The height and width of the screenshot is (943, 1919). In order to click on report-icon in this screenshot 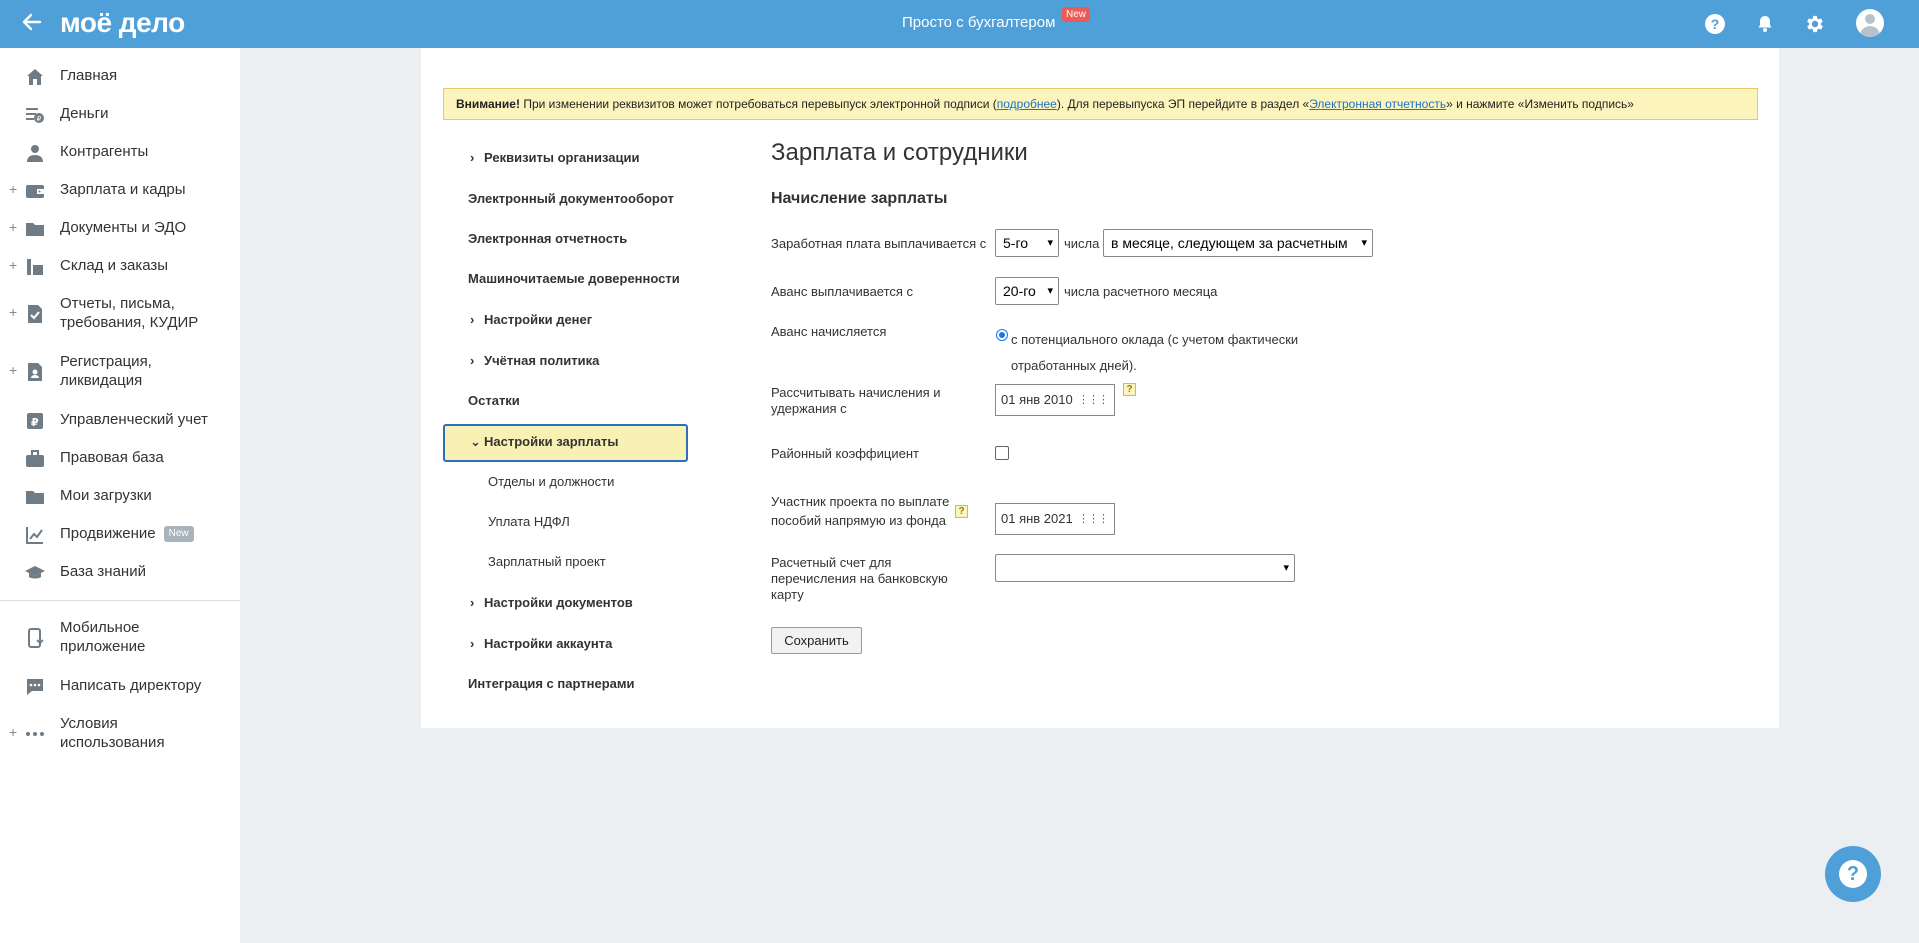, I will do `click(35, 314)`.